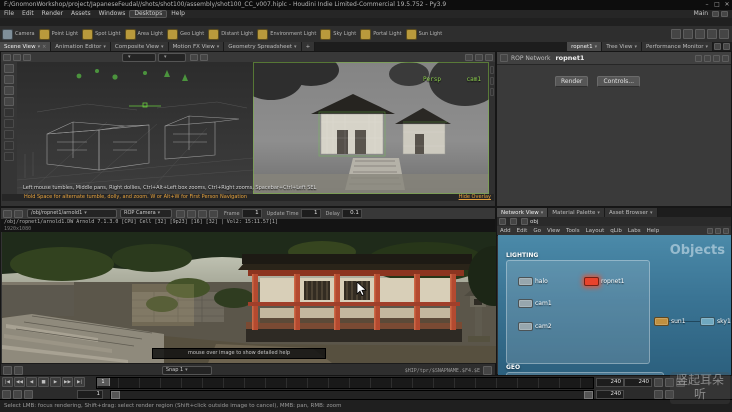 The image size is (732, 412). Describe the element at coordinates (569, 58) in the screenshot. I see `node-name-field: ropnet1` at that location.